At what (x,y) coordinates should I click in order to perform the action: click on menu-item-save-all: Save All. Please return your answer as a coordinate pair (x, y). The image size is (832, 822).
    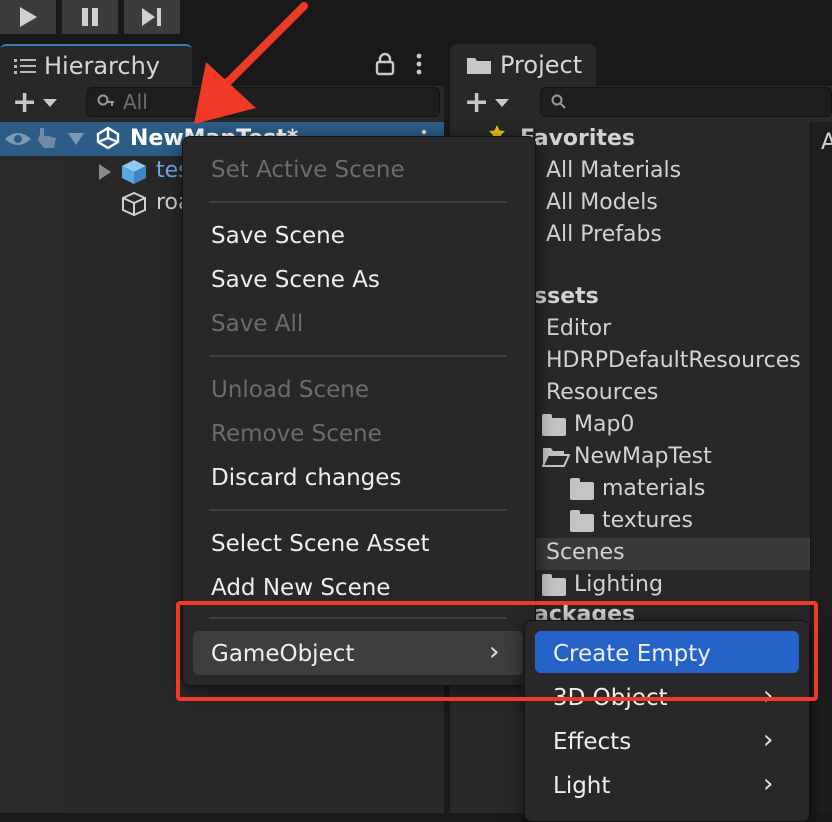
    Looking at the image, I should click on (257, 324).